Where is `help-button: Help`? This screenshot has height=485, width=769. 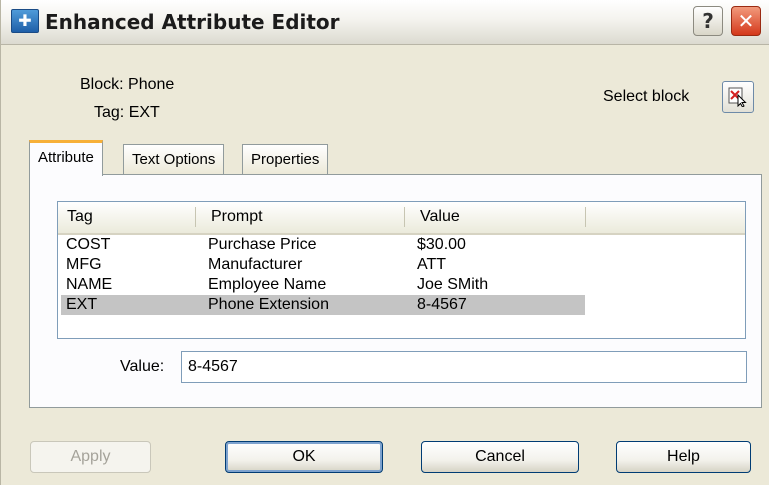
help-button: Help is located at coordinates (683, 457).